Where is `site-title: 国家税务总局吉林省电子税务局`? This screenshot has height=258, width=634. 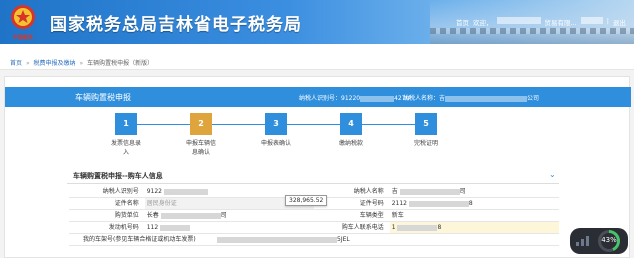
site-title: 国家税务总局吉林省电子税务局 is located at coordinates (176, 25).